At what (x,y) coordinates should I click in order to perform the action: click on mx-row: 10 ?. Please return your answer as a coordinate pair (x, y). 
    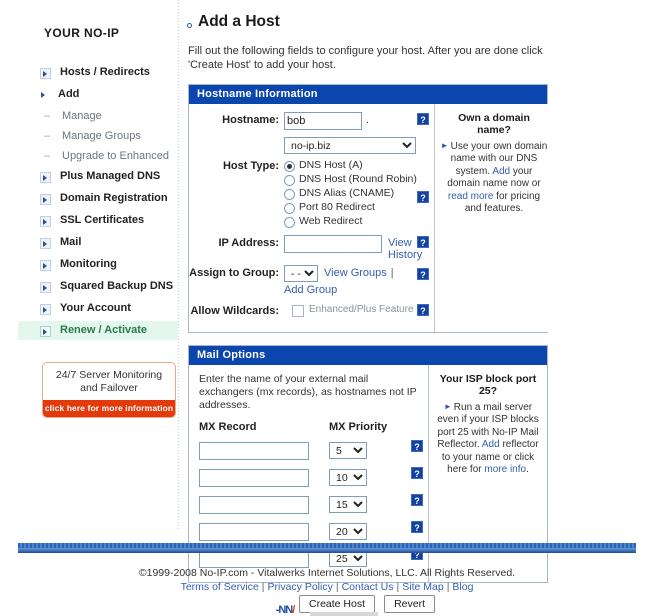
    Looking at the image, I should click on (308, 477).